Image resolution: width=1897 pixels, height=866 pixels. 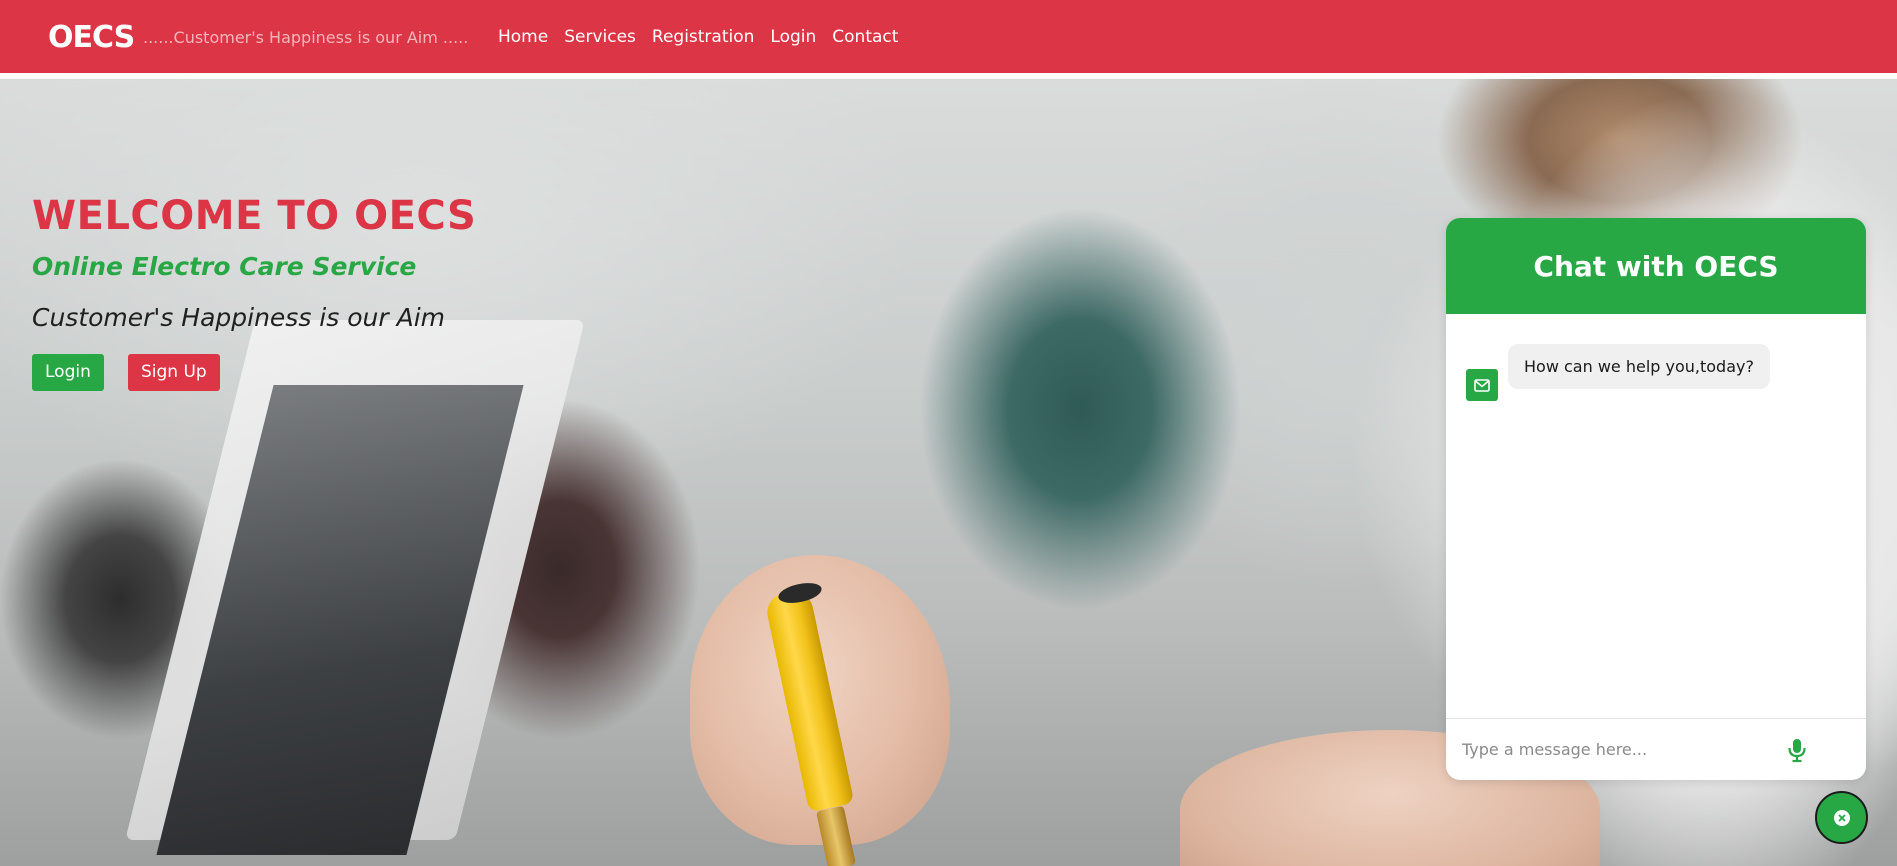 I want to click on hero-tagline: Customer's Happiness is our Aim, so click(x=238, y=317).